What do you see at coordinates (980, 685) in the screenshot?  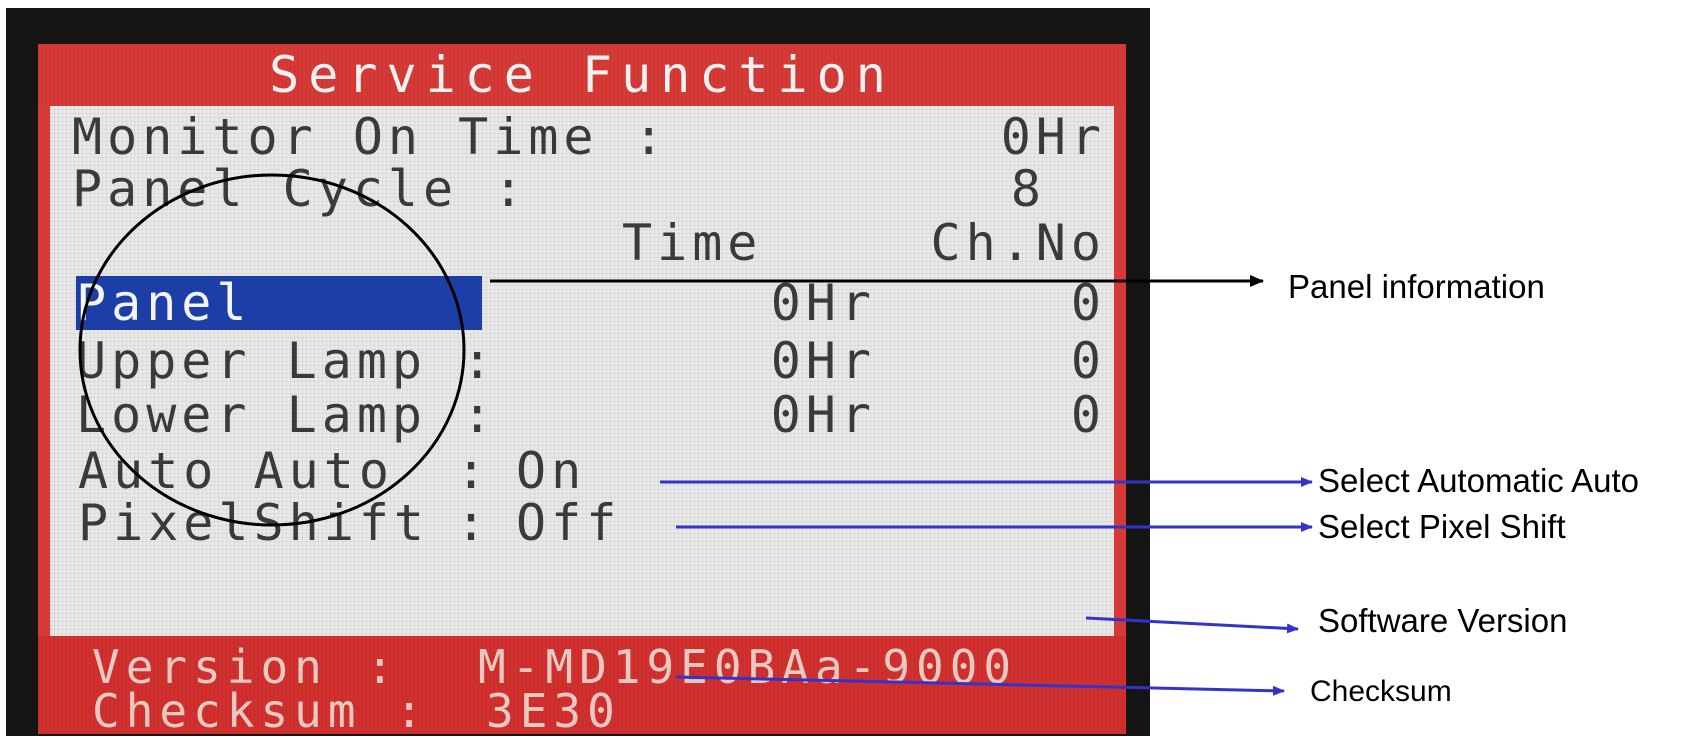 I see `checksum-arrow` at bounding box center [980, 685].